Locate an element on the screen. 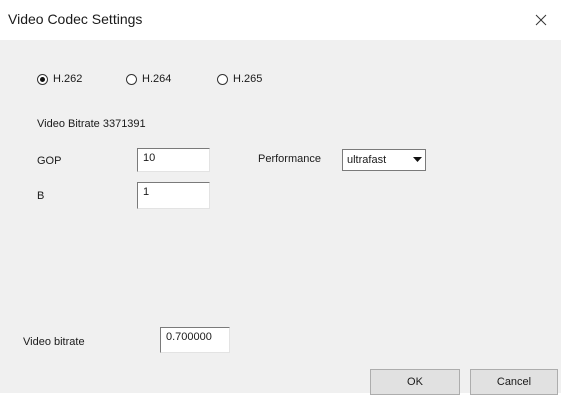 Image resolution: width=561 pixels, height=395 pixels. video-bitrate-readout: Video Bitrate 3371391 is located at coordinates (91, 124).